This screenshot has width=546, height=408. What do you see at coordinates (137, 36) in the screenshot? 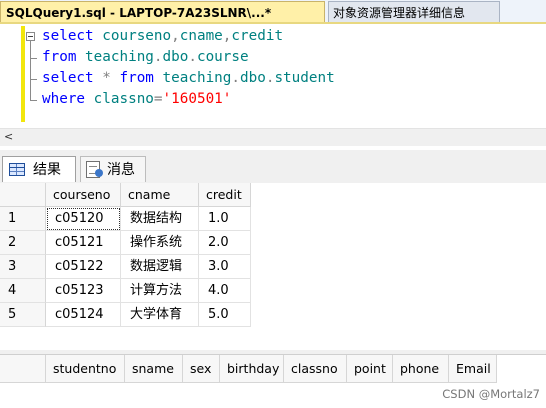
I see `code-token: courseno` at bounding box center [137, 36].